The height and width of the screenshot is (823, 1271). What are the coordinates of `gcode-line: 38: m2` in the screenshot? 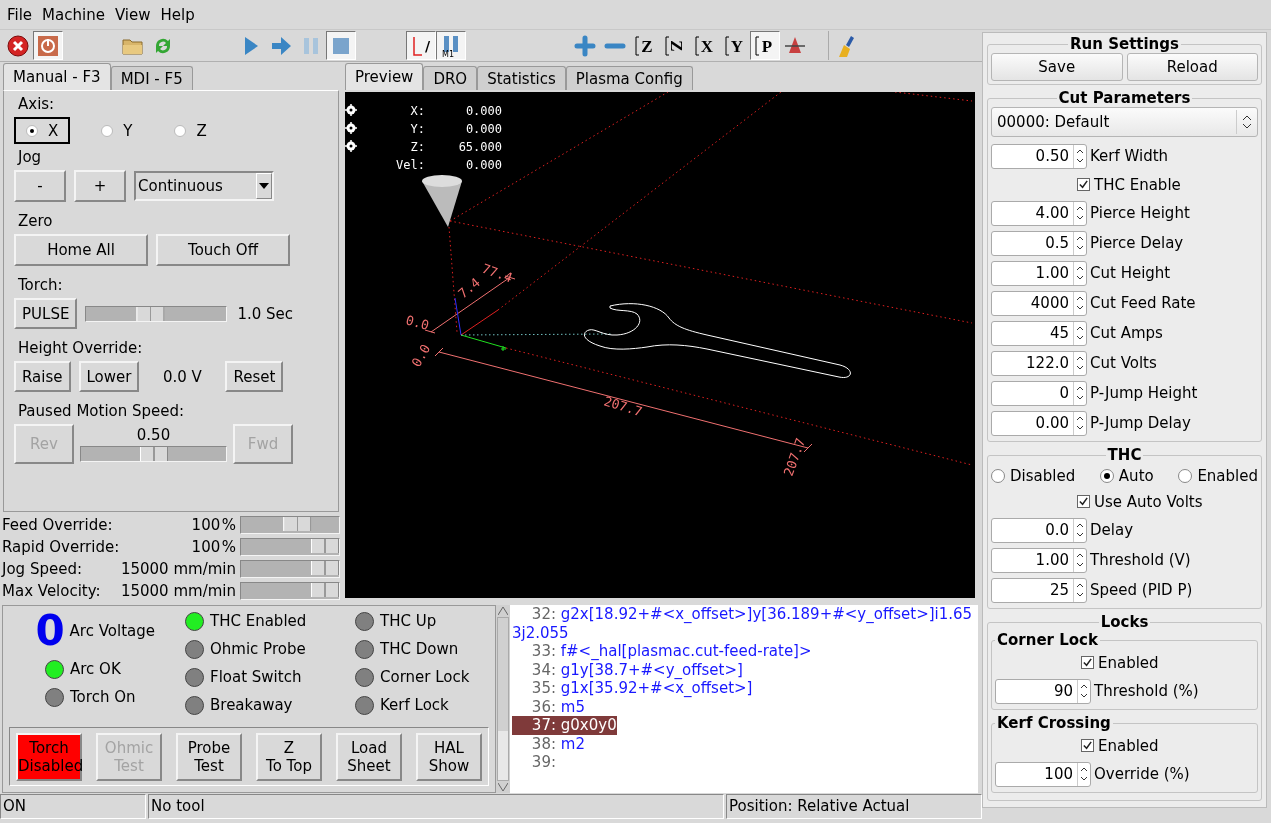 It's located at (548, 743).